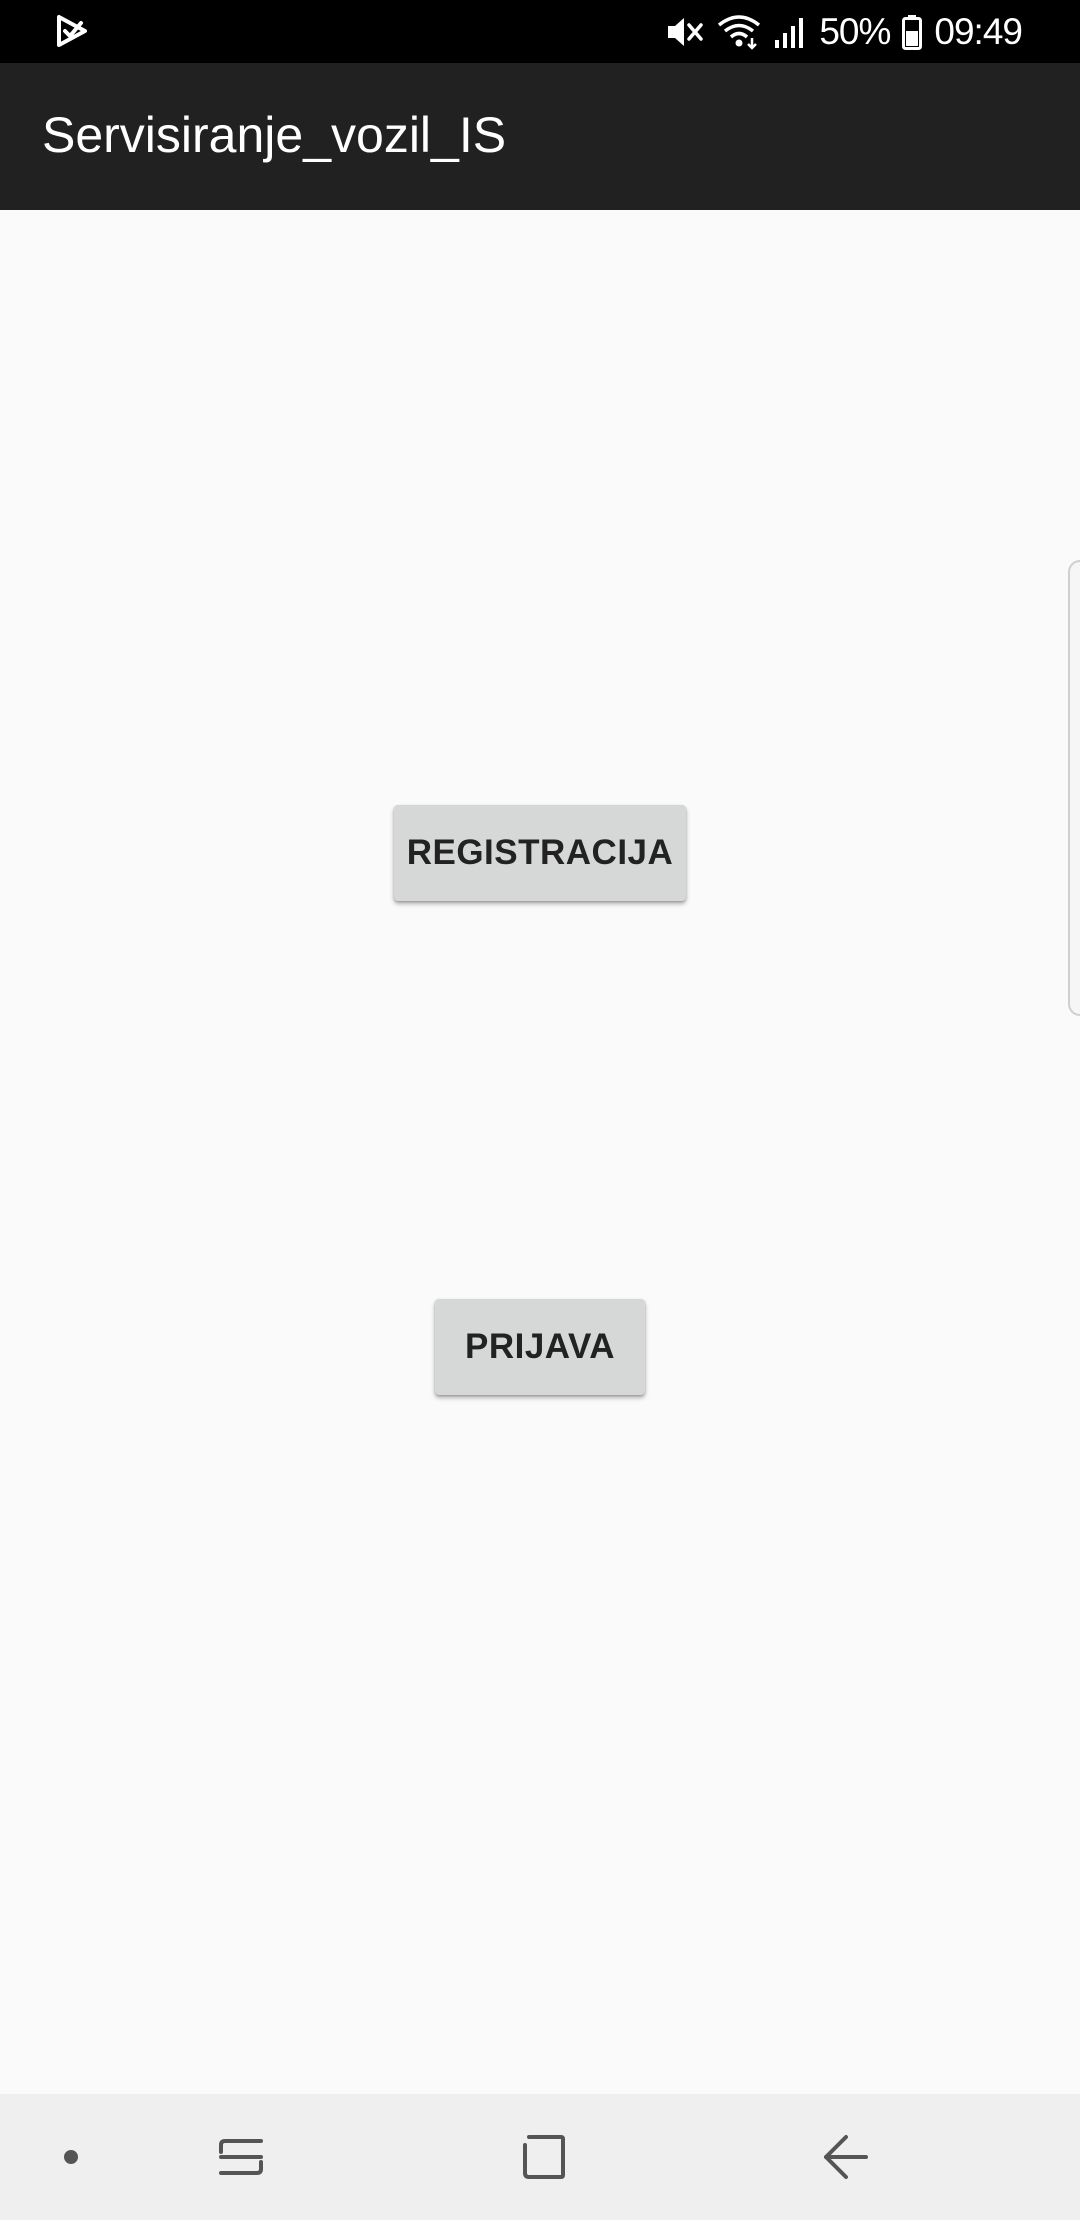  I want to click on back-icon, so click(846, 2157).